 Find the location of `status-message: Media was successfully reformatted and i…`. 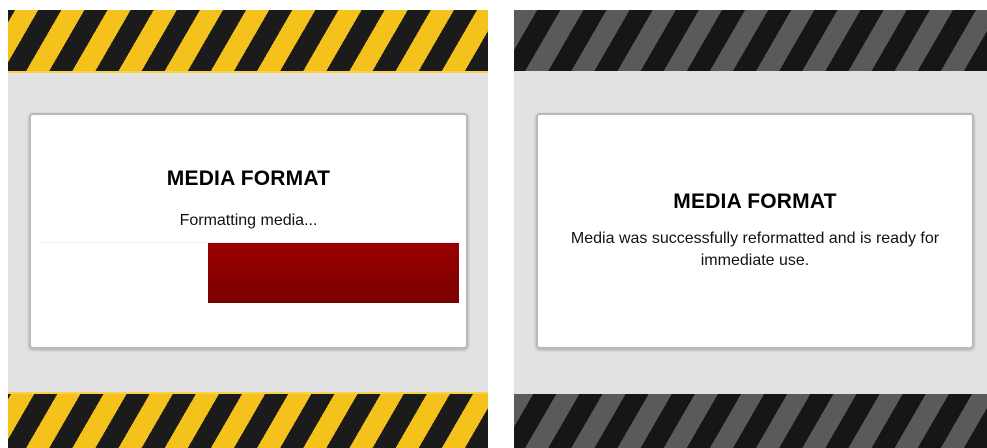

status-message: Media was successfully reformatted and i… is located at coordinates (755, 249).